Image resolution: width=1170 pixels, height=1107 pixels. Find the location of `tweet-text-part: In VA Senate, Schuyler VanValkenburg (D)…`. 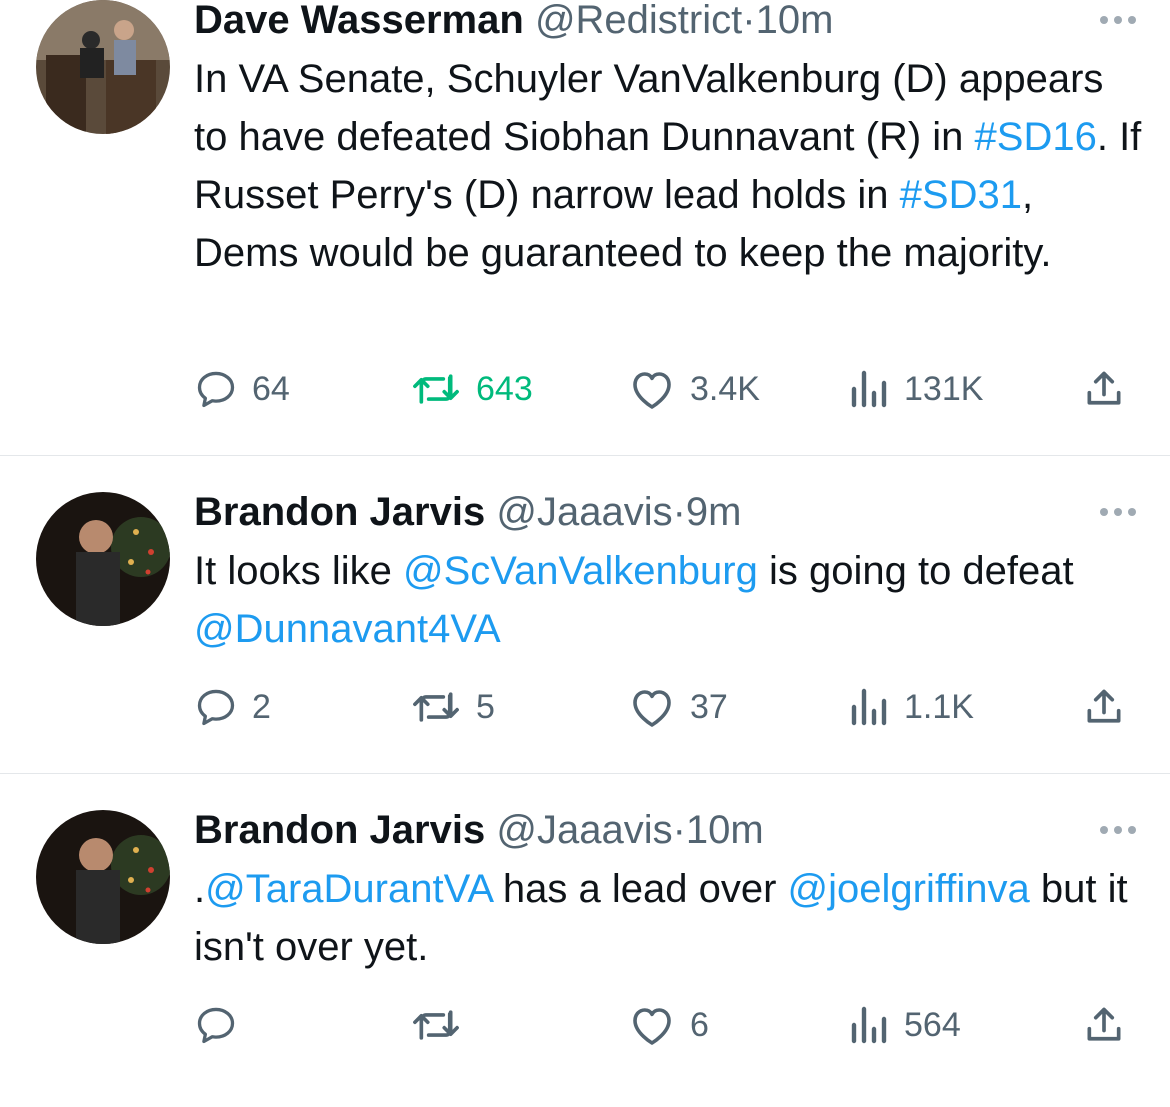

tweet-text-part: In VA Senate, Schuyler VanValkenburg (D)… is located at coordinates (649, 108).